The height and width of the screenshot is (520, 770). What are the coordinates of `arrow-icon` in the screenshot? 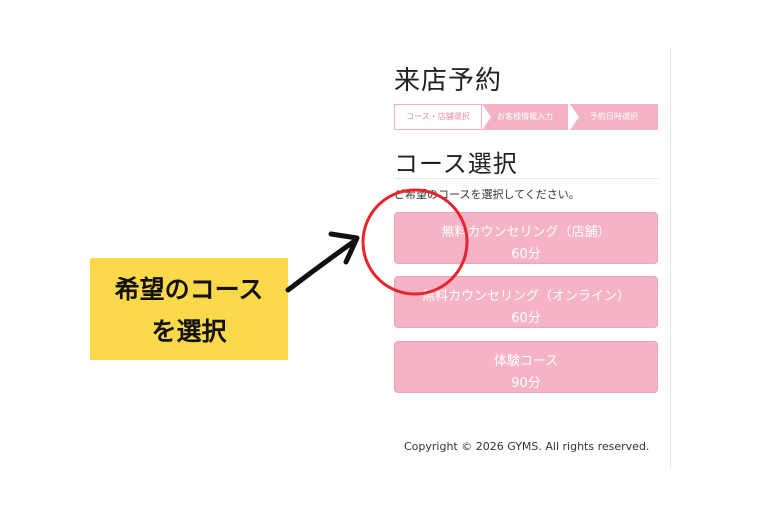 It's located at (322, 265).